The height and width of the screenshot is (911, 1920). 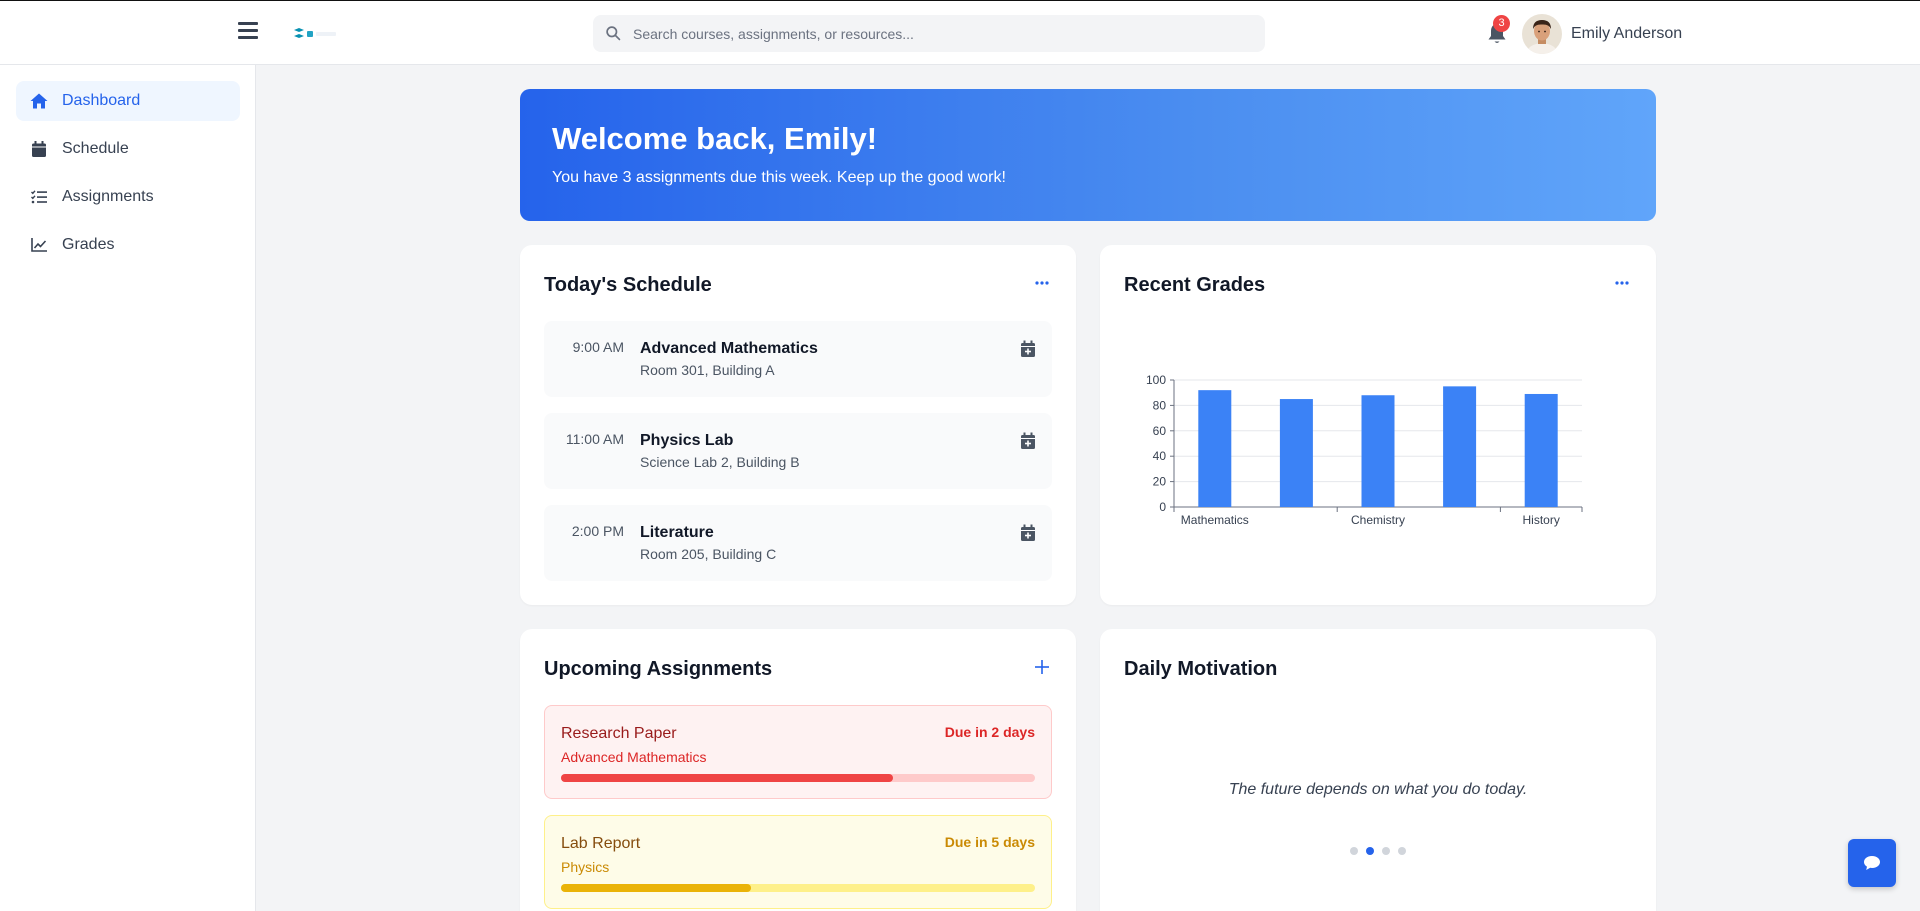 I want to click on assignment-course: Physics, so click(x=585, y=867).